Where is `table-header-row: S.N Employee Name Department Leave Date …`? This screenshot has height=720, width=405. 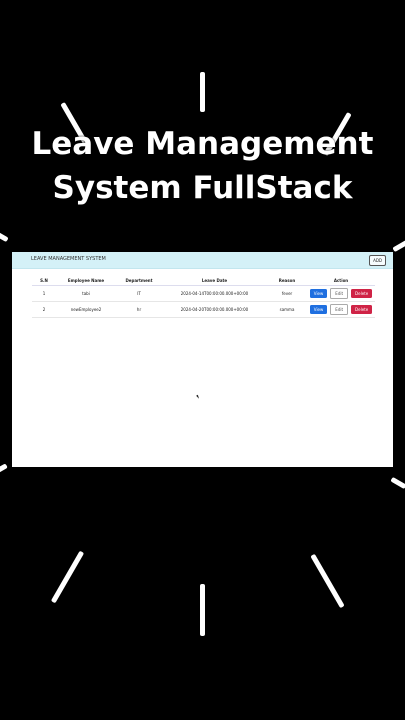
table-header-row: S.N Employee Name Department Leave Date … is located at coordinates (203, 281).